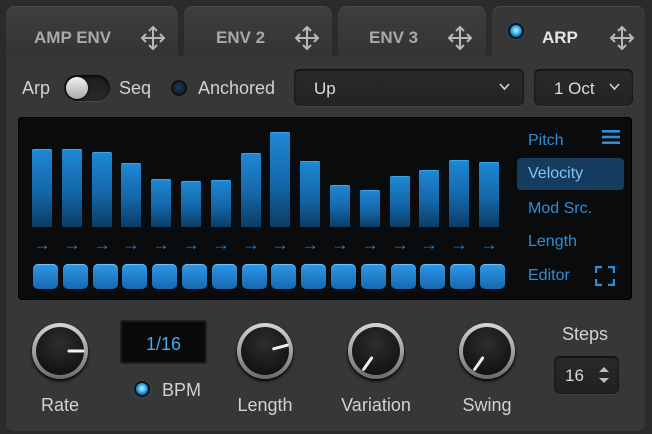  What do you see at coordinates (560, 208) in the screenshot?
I see `menu-label: Mod Src.` at bounding box center [560, 208].